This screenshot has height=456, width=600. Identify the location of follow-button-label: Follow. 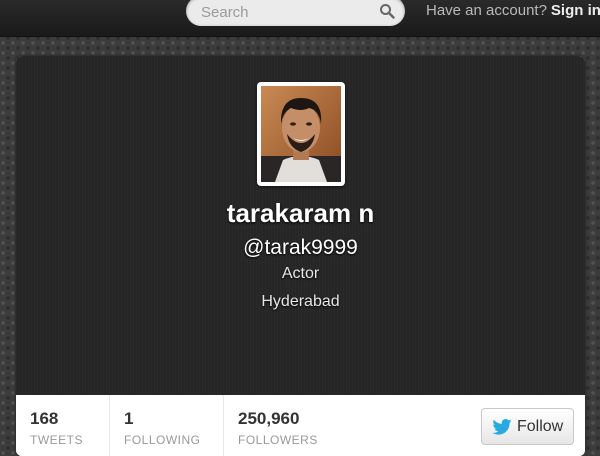
(540, 426).